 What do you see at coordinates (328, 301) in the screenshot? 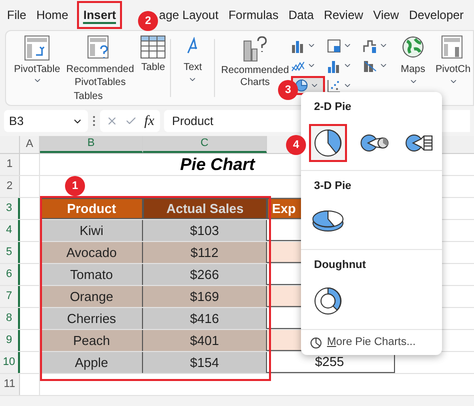
I see `doughnut-chart-icon` at bounding box center [328, 301].